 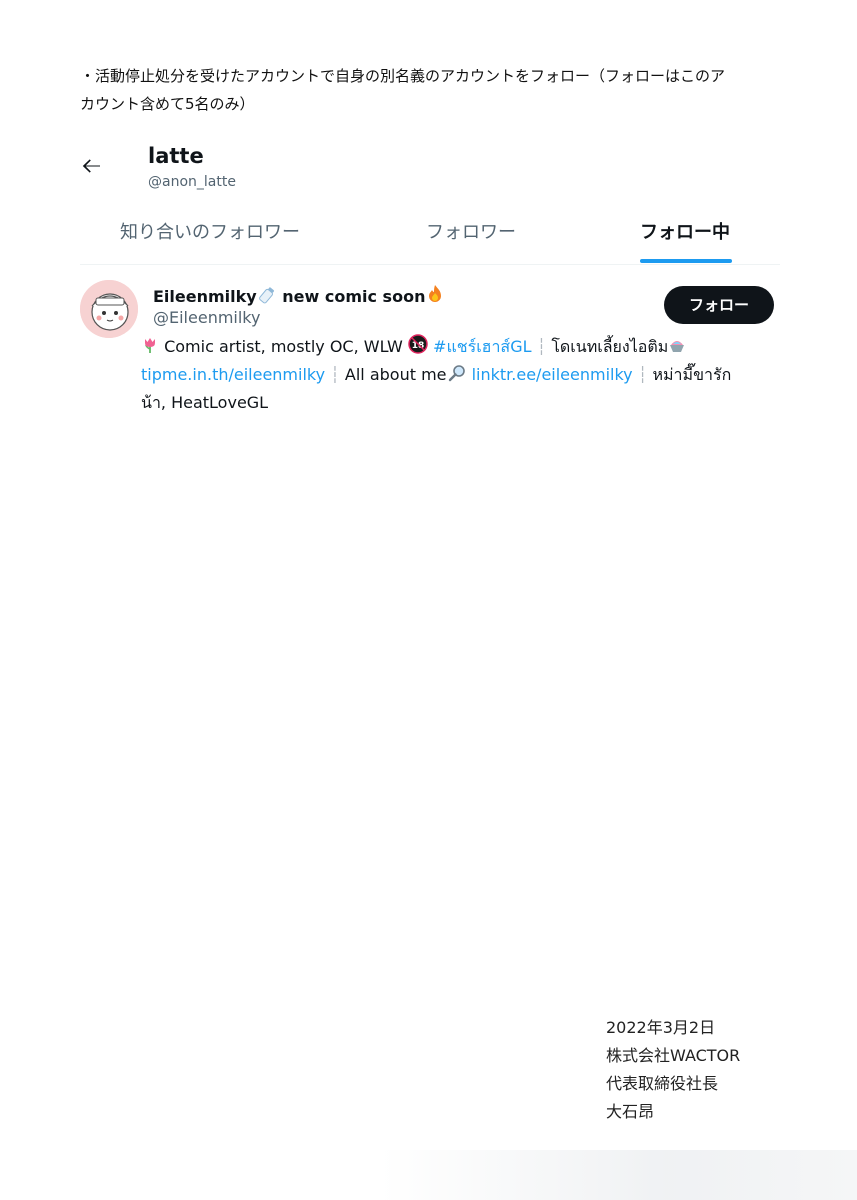 What do you see at coordinates (673, 1055) in the screenshot?
I see `signature-company: 株式会社WACTOR` at bounding box center [673, 1055].